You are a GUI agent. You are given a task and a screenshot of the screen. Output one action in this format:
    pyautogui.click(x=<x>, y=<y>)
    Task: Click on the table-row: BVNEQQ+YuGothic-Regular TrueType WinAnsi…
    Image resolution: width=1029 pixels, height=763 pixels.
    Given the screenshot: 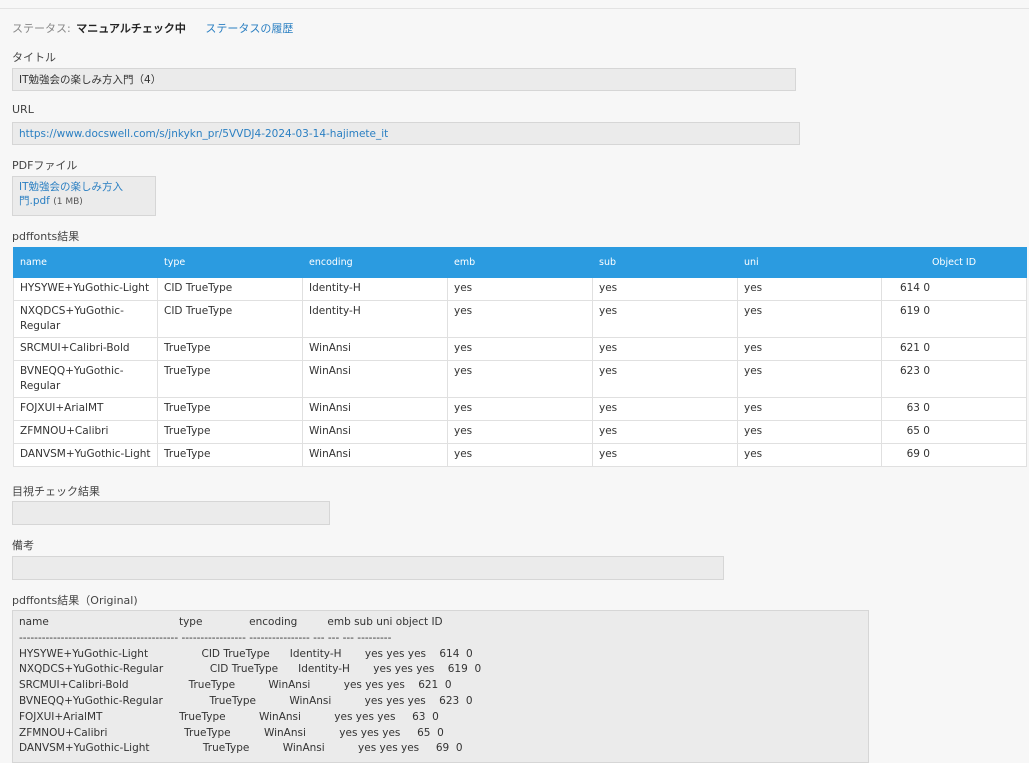 What is the action you would take?
    pyautogui.click(x=520, y=379)
    